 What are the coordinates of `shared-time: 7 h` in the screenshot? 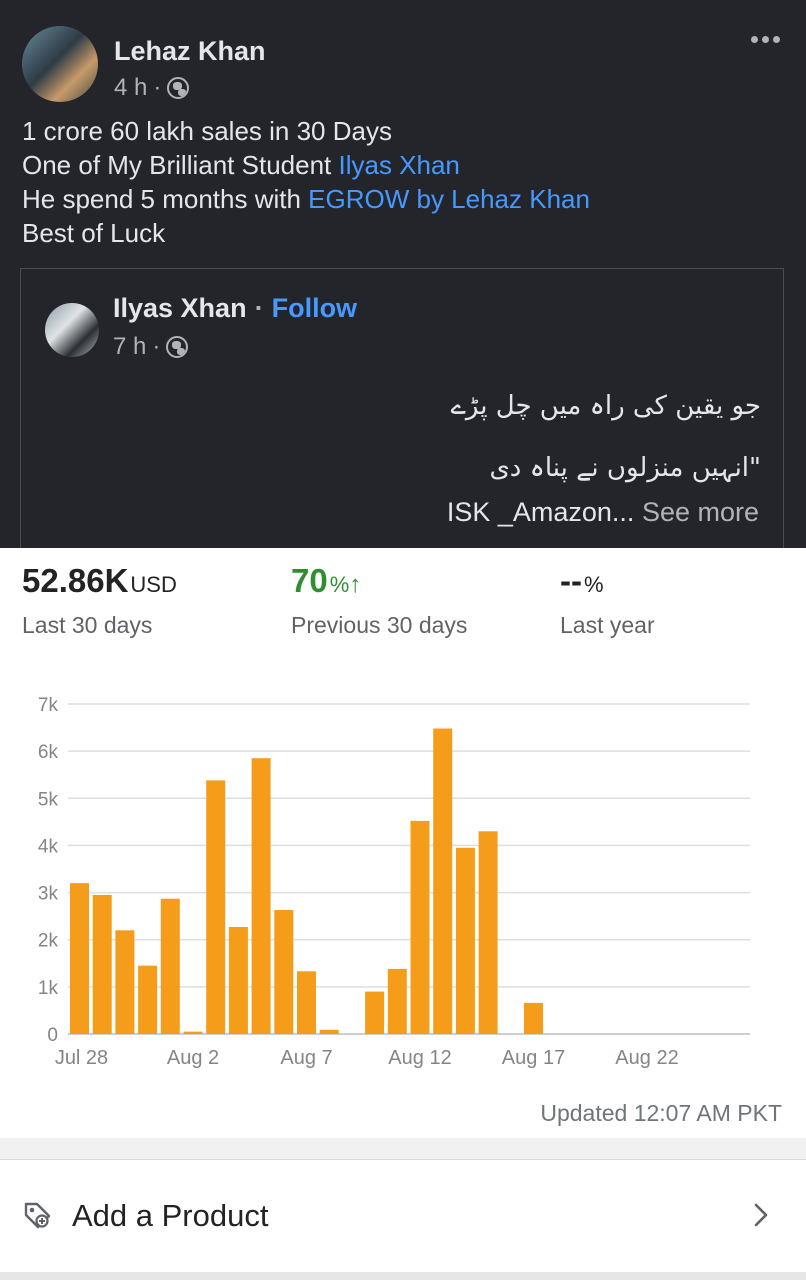 It's located at (129, 347).